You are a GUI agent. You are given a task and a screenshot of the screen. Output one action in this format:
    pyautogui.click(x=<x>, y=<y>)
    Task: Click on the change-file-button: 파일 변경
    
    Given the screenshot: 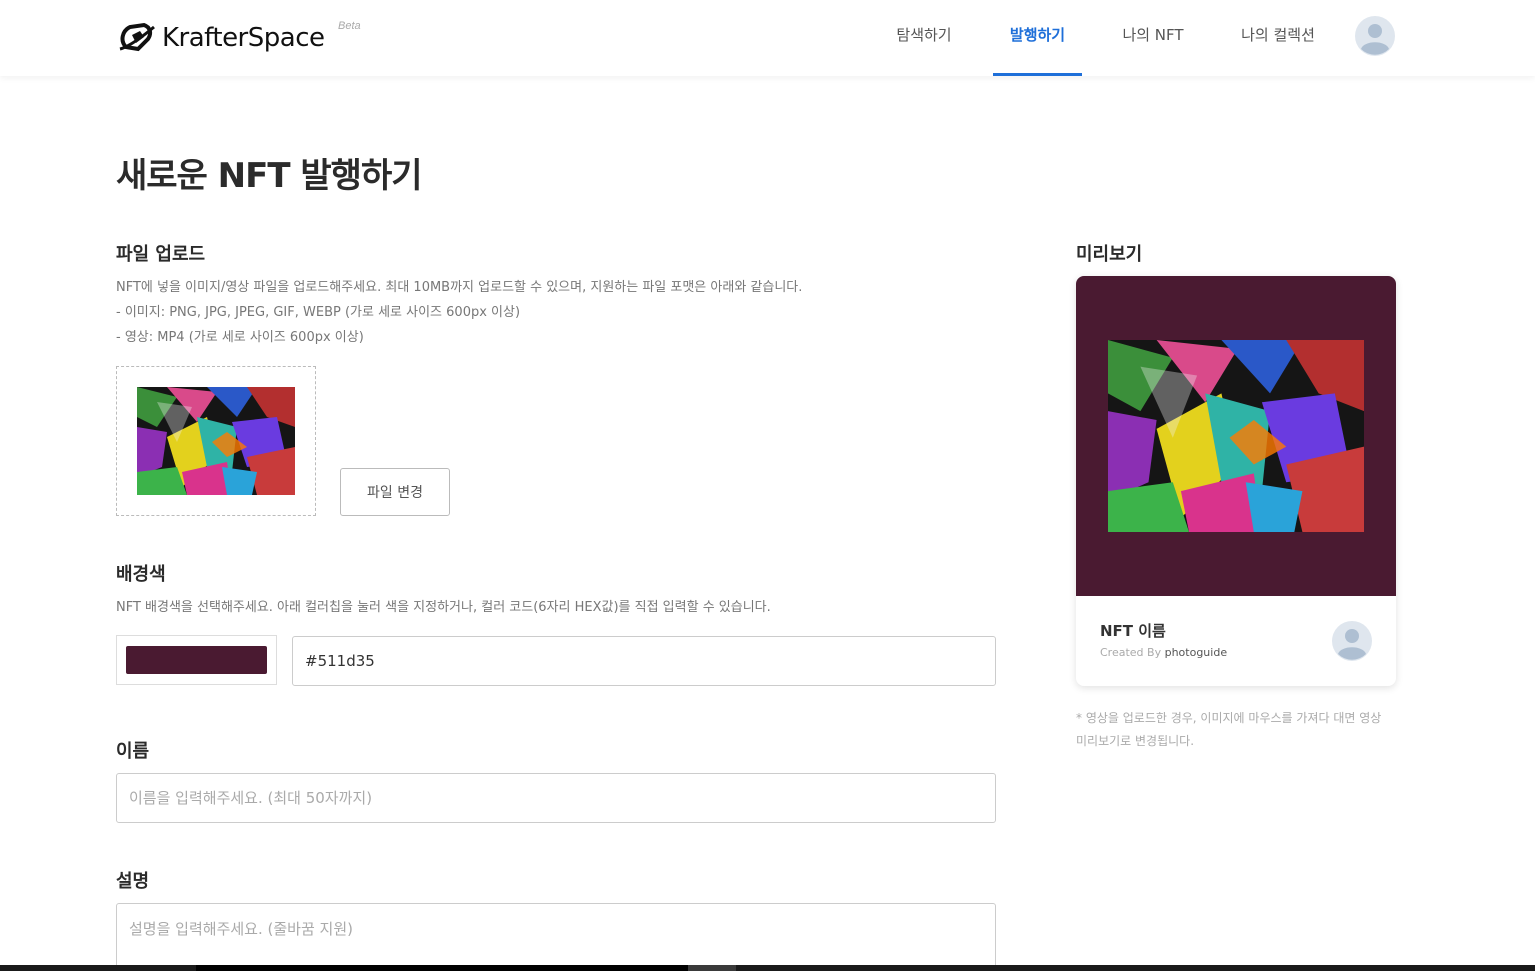 What is the action you would take?
    pyautogui.click(x=395, y=492)
    